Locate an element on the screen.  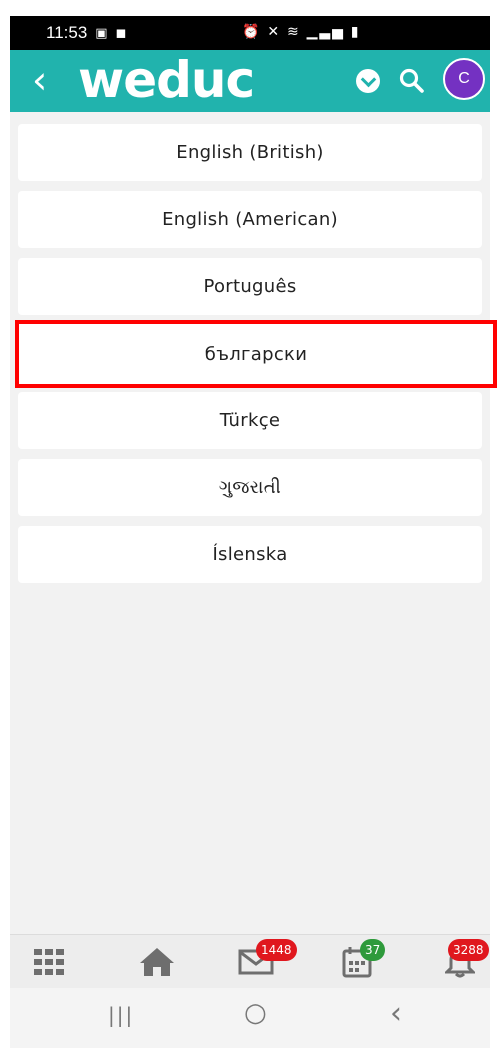
alarm-icon: ⏰ is located at coordinates (252, 31).